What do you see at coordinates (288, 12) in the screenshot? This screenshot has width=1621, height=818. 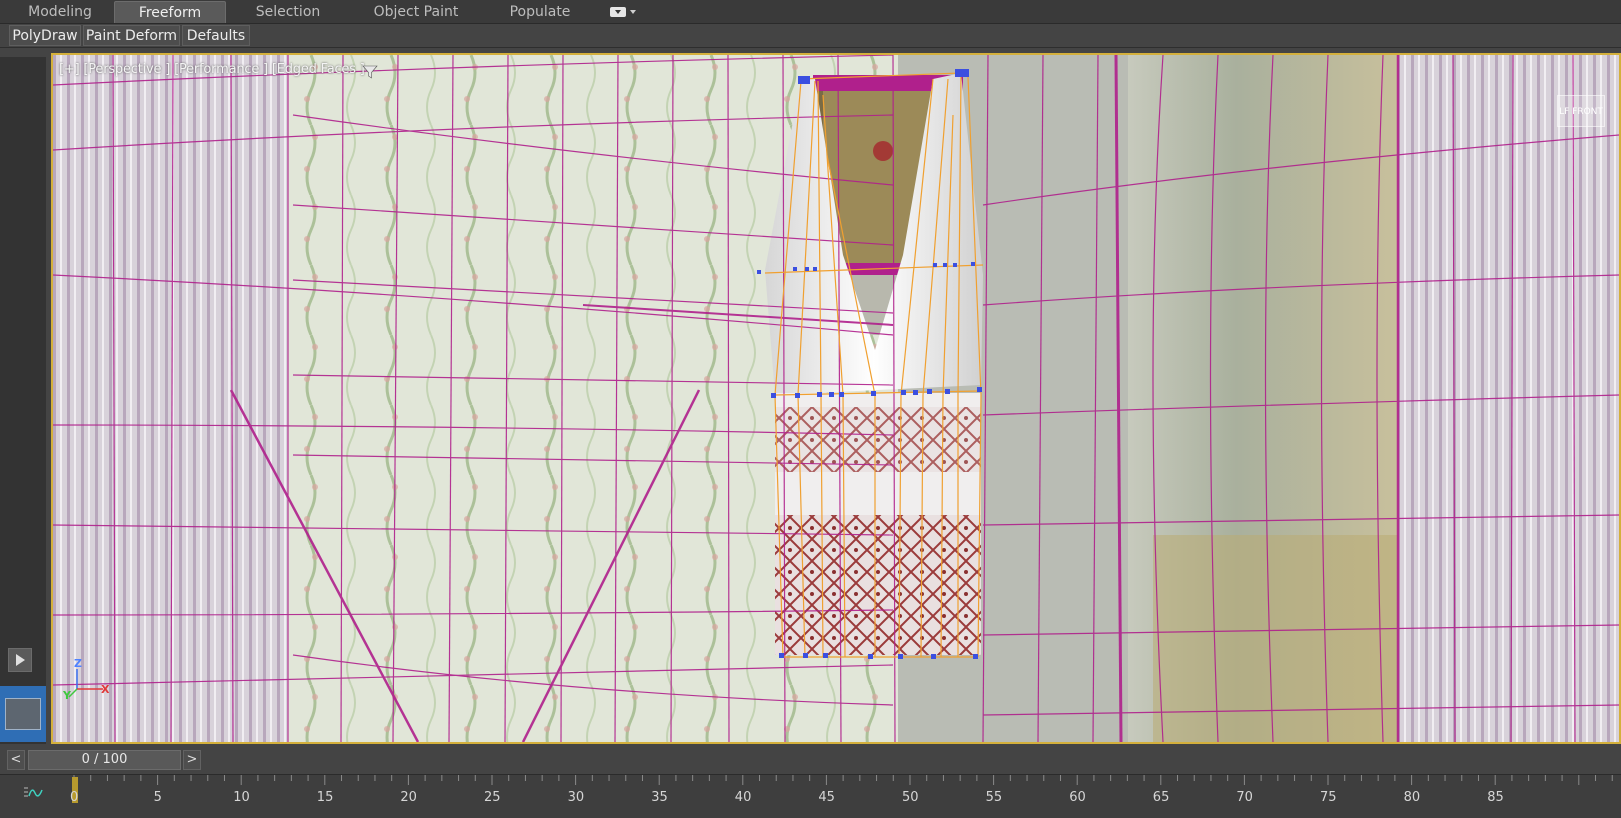 I see `tab-selection: Selection` at bounding box center [288, 12].